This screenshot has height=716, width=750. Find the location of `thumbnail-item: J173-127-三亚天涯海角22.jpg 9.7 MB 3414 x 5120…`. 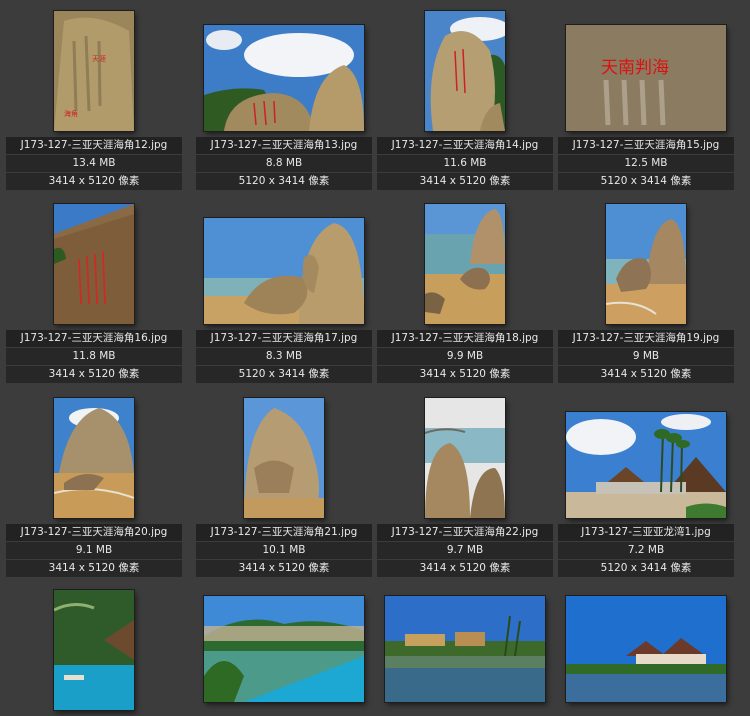

thumbnail-item: J173-127-三亚天涯海角22.jpg 9.7 MB 3414 x 5120… is located at coordinates (465, 485).